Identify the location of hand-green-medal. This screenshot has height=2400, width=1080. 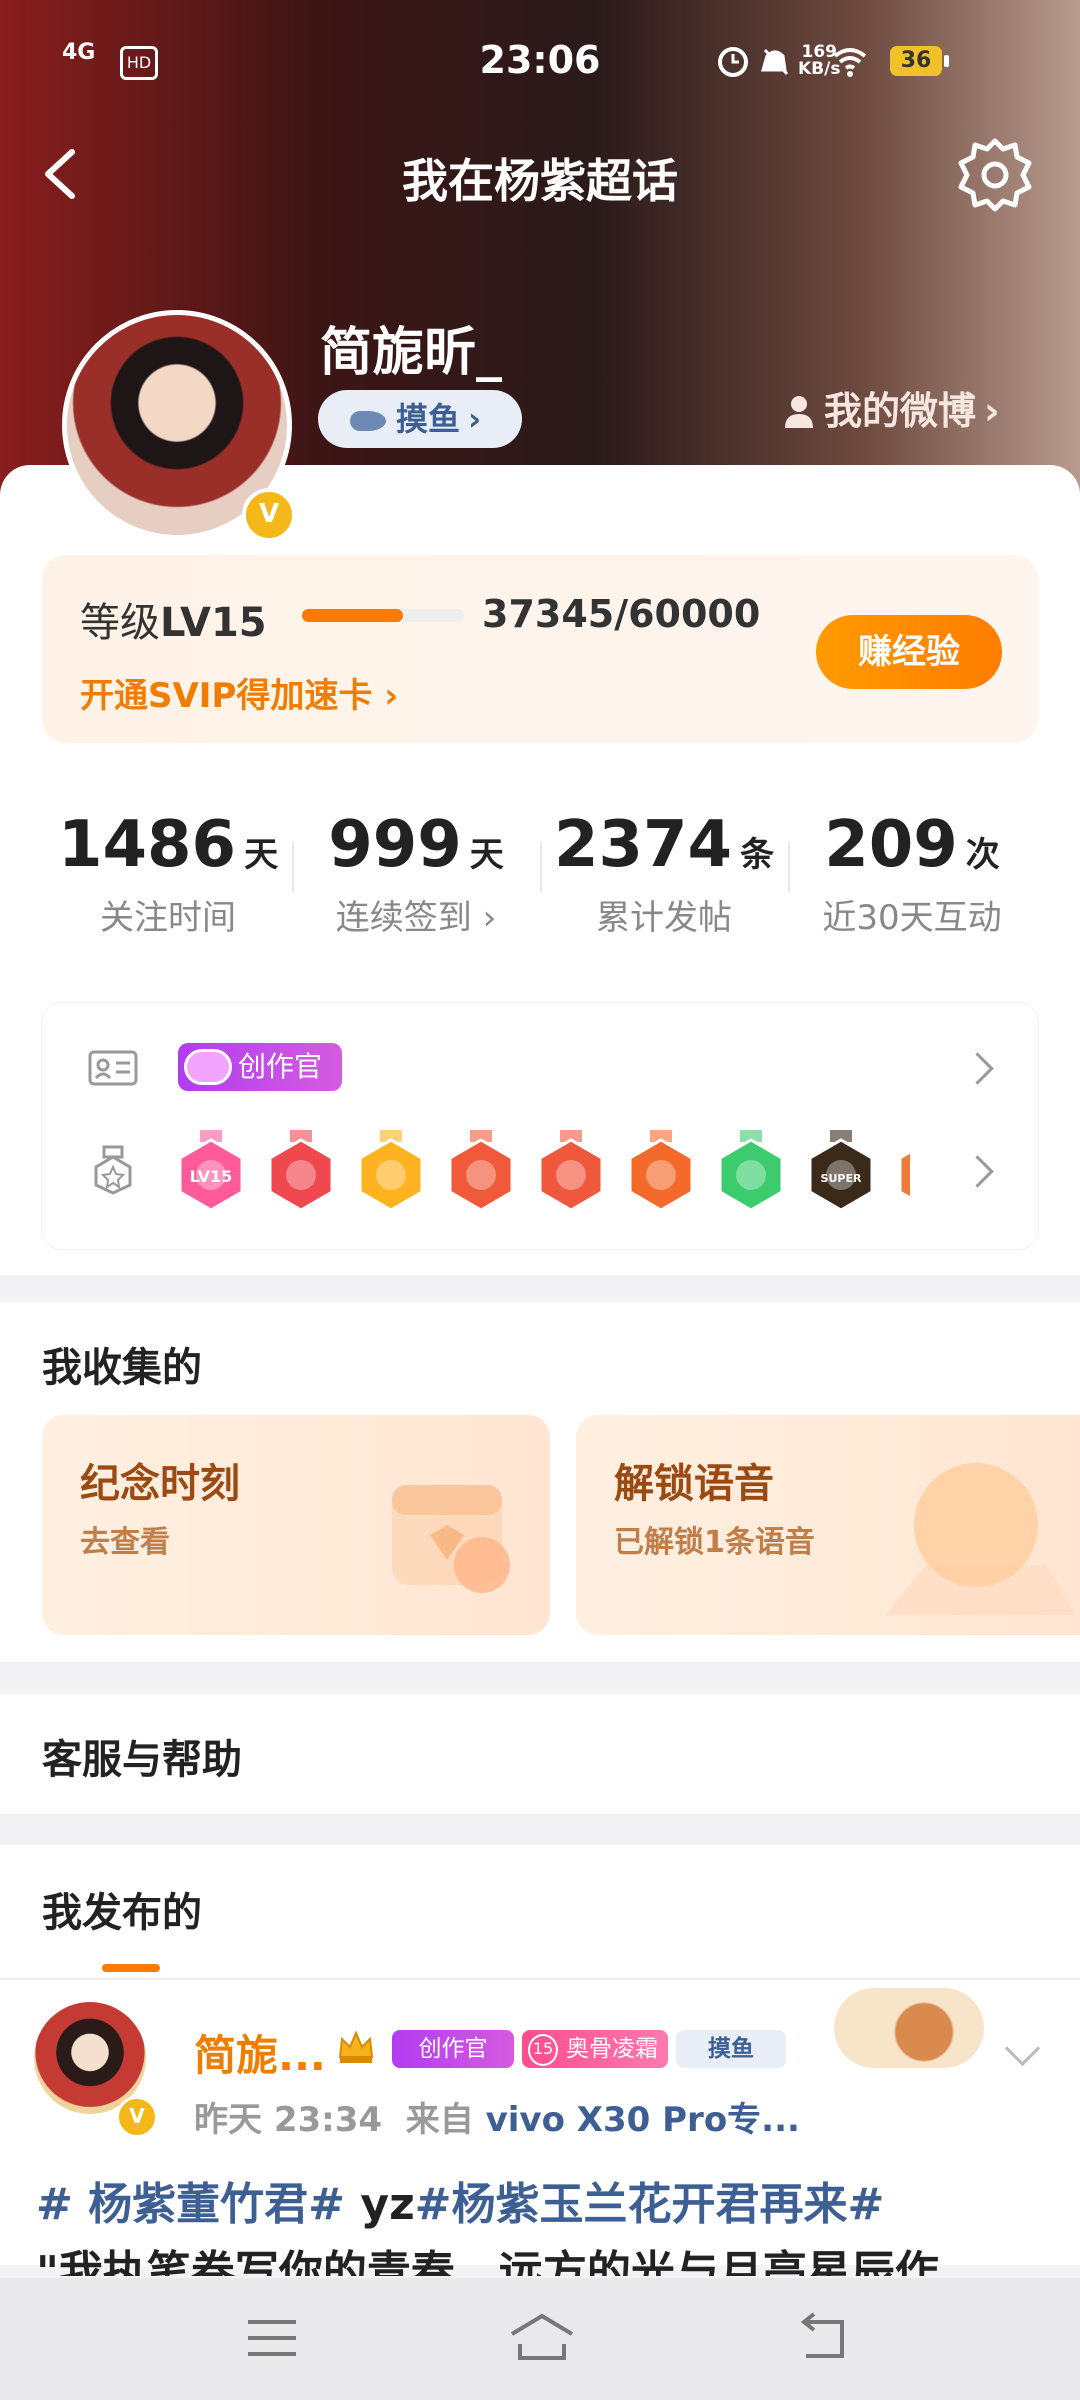
(751, 1171).